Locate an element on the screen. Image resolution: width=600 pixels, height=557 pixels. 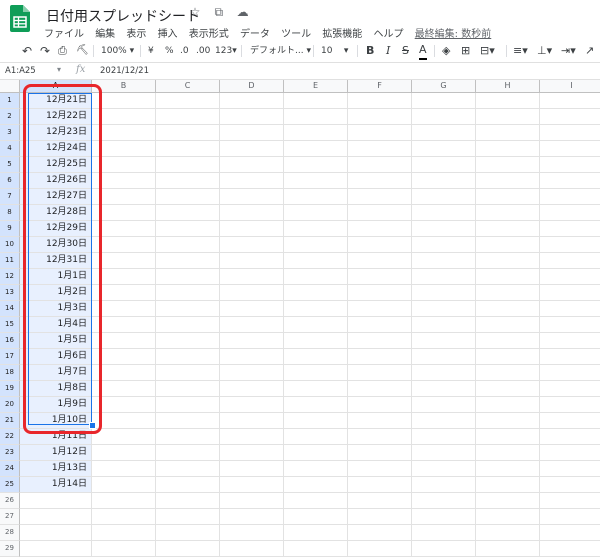
cell-g26 is located at coordinates (444, 501).